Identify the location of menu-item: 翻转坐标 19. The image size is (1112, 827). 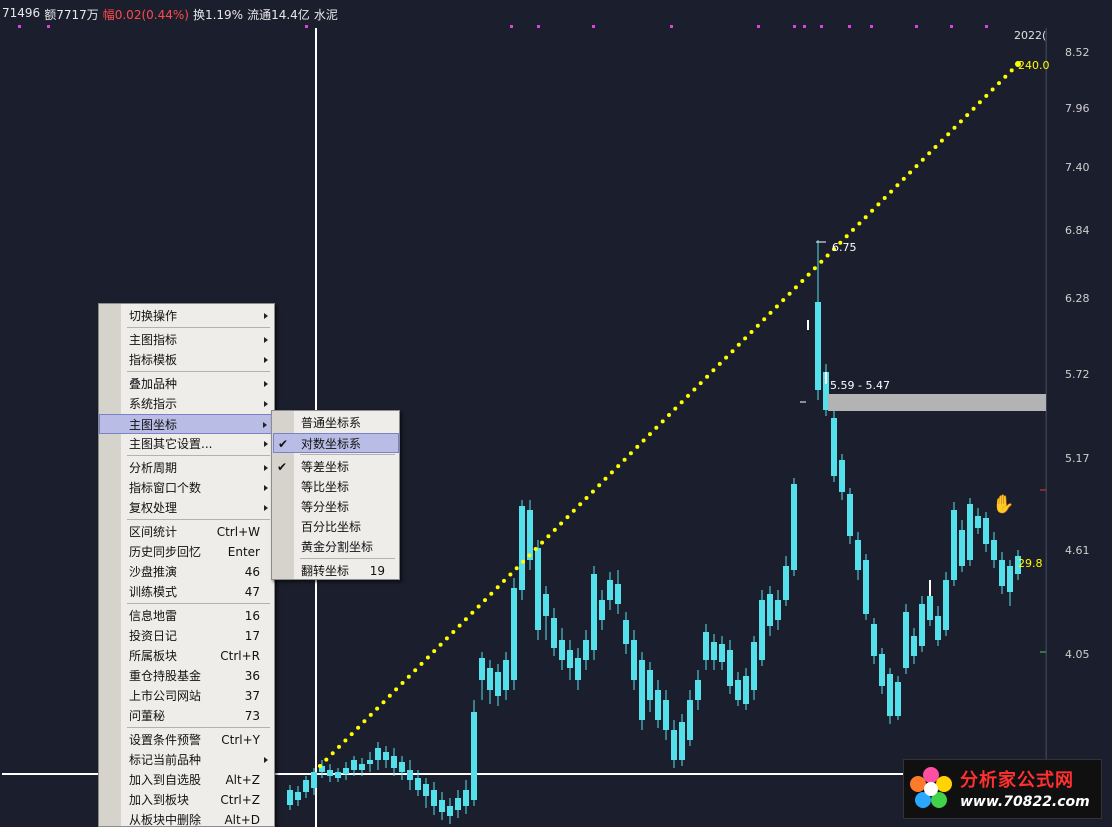
(346, 571).